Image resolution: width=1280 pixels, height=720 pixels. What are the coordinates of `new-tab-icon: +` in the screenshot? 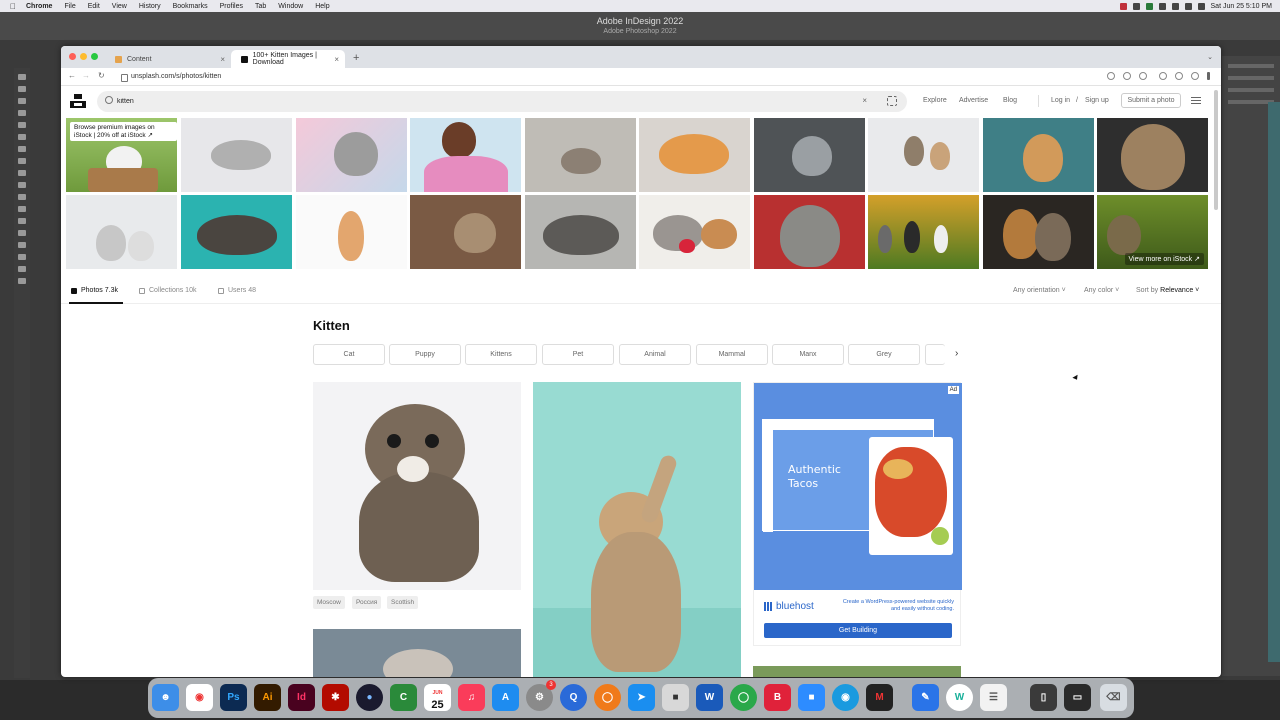 It's located at (356, 58).